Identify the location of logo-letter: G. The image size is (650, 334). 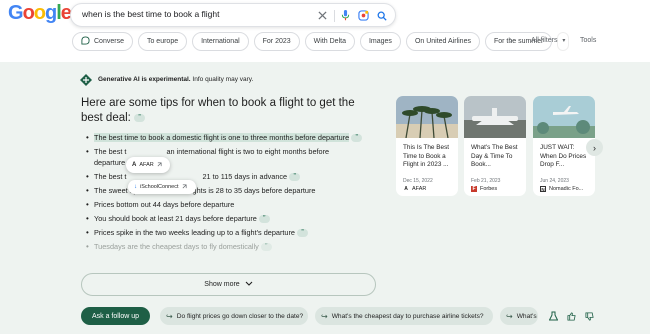
(16, 13).